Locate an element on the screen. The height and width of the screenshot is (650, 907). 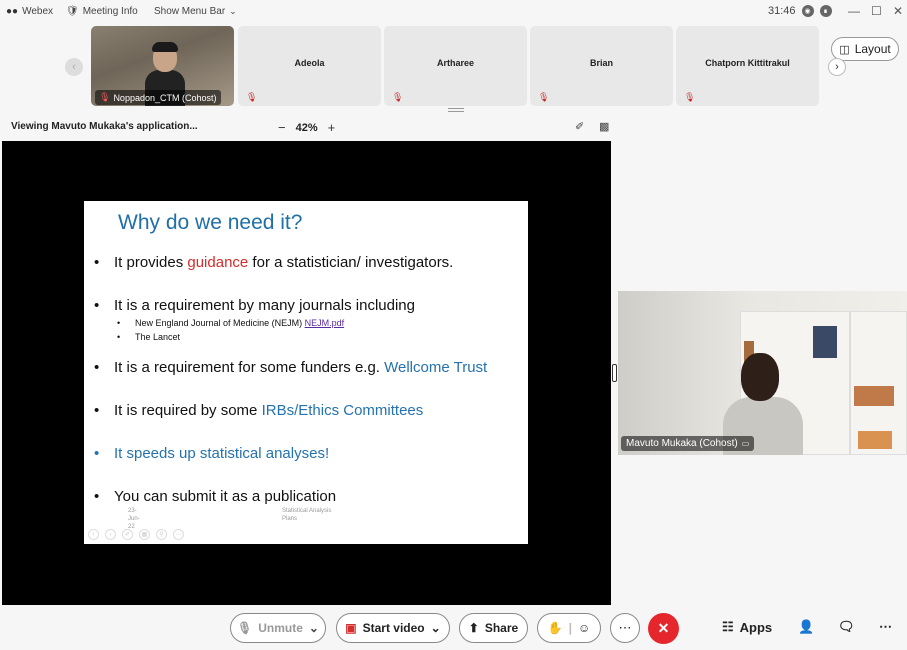
participant-name: Brian is located at coordinates (601, 63).